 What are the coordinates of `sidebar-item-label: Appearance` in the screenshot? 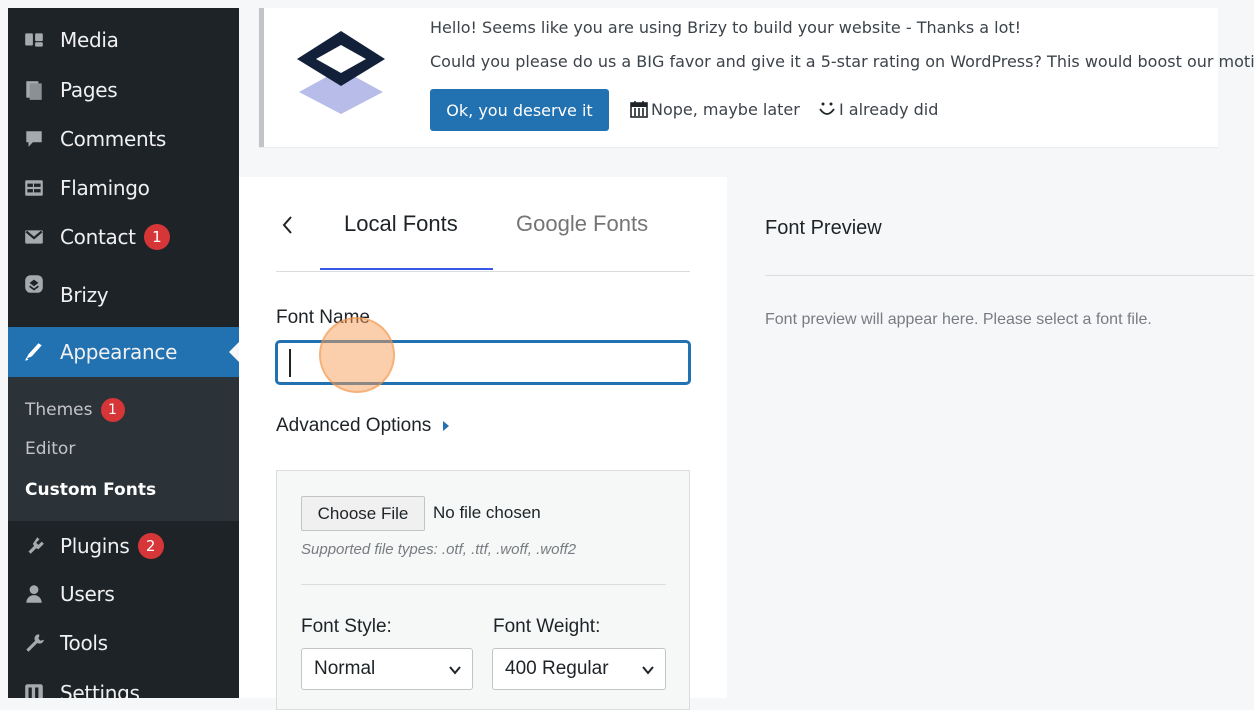 It's located at (119, 352).